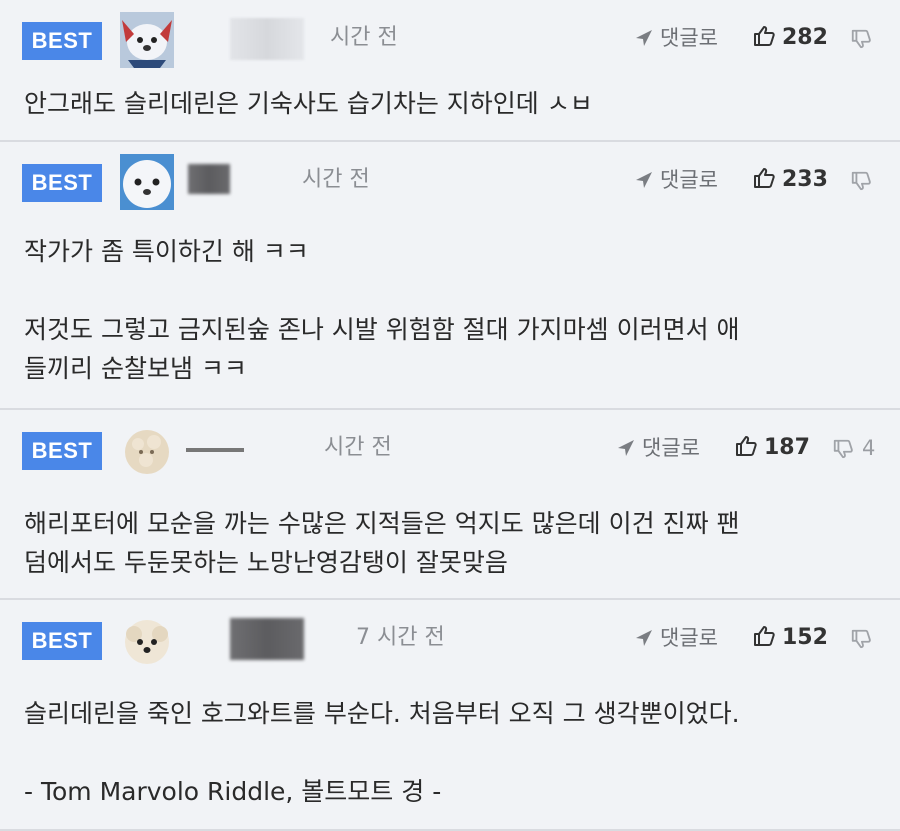 The height and width of the screenshot is (831, 900). Describe the element at coordinates (266, 562) in the screenshot. I see `comment-line: 덤에서도 두둔못하는 노망난영감탱이 잘못맞음` at that location.